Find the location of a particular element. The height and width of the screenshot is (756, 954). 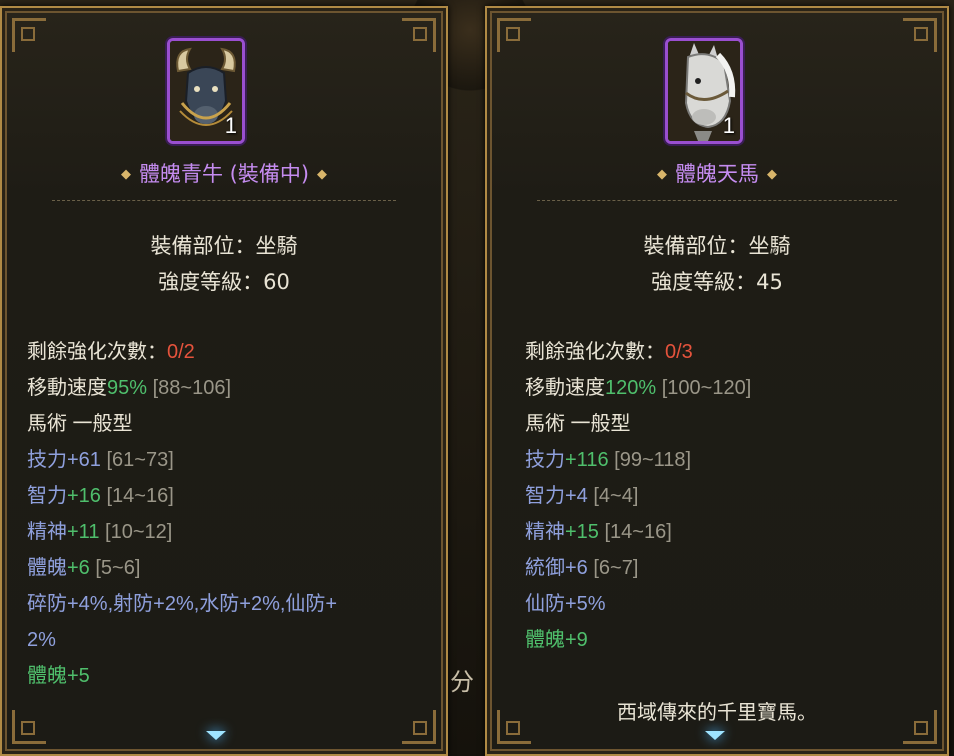

item-description: 西域傳來的千里寶馬。 is located at coordinates (717, 713).